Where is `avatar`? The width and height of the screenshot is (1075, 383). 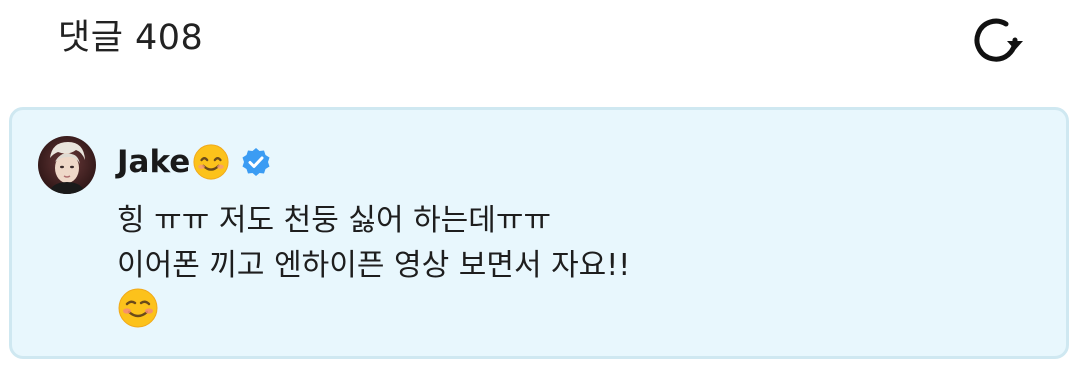
avatar is located at coordinates (67, 165).